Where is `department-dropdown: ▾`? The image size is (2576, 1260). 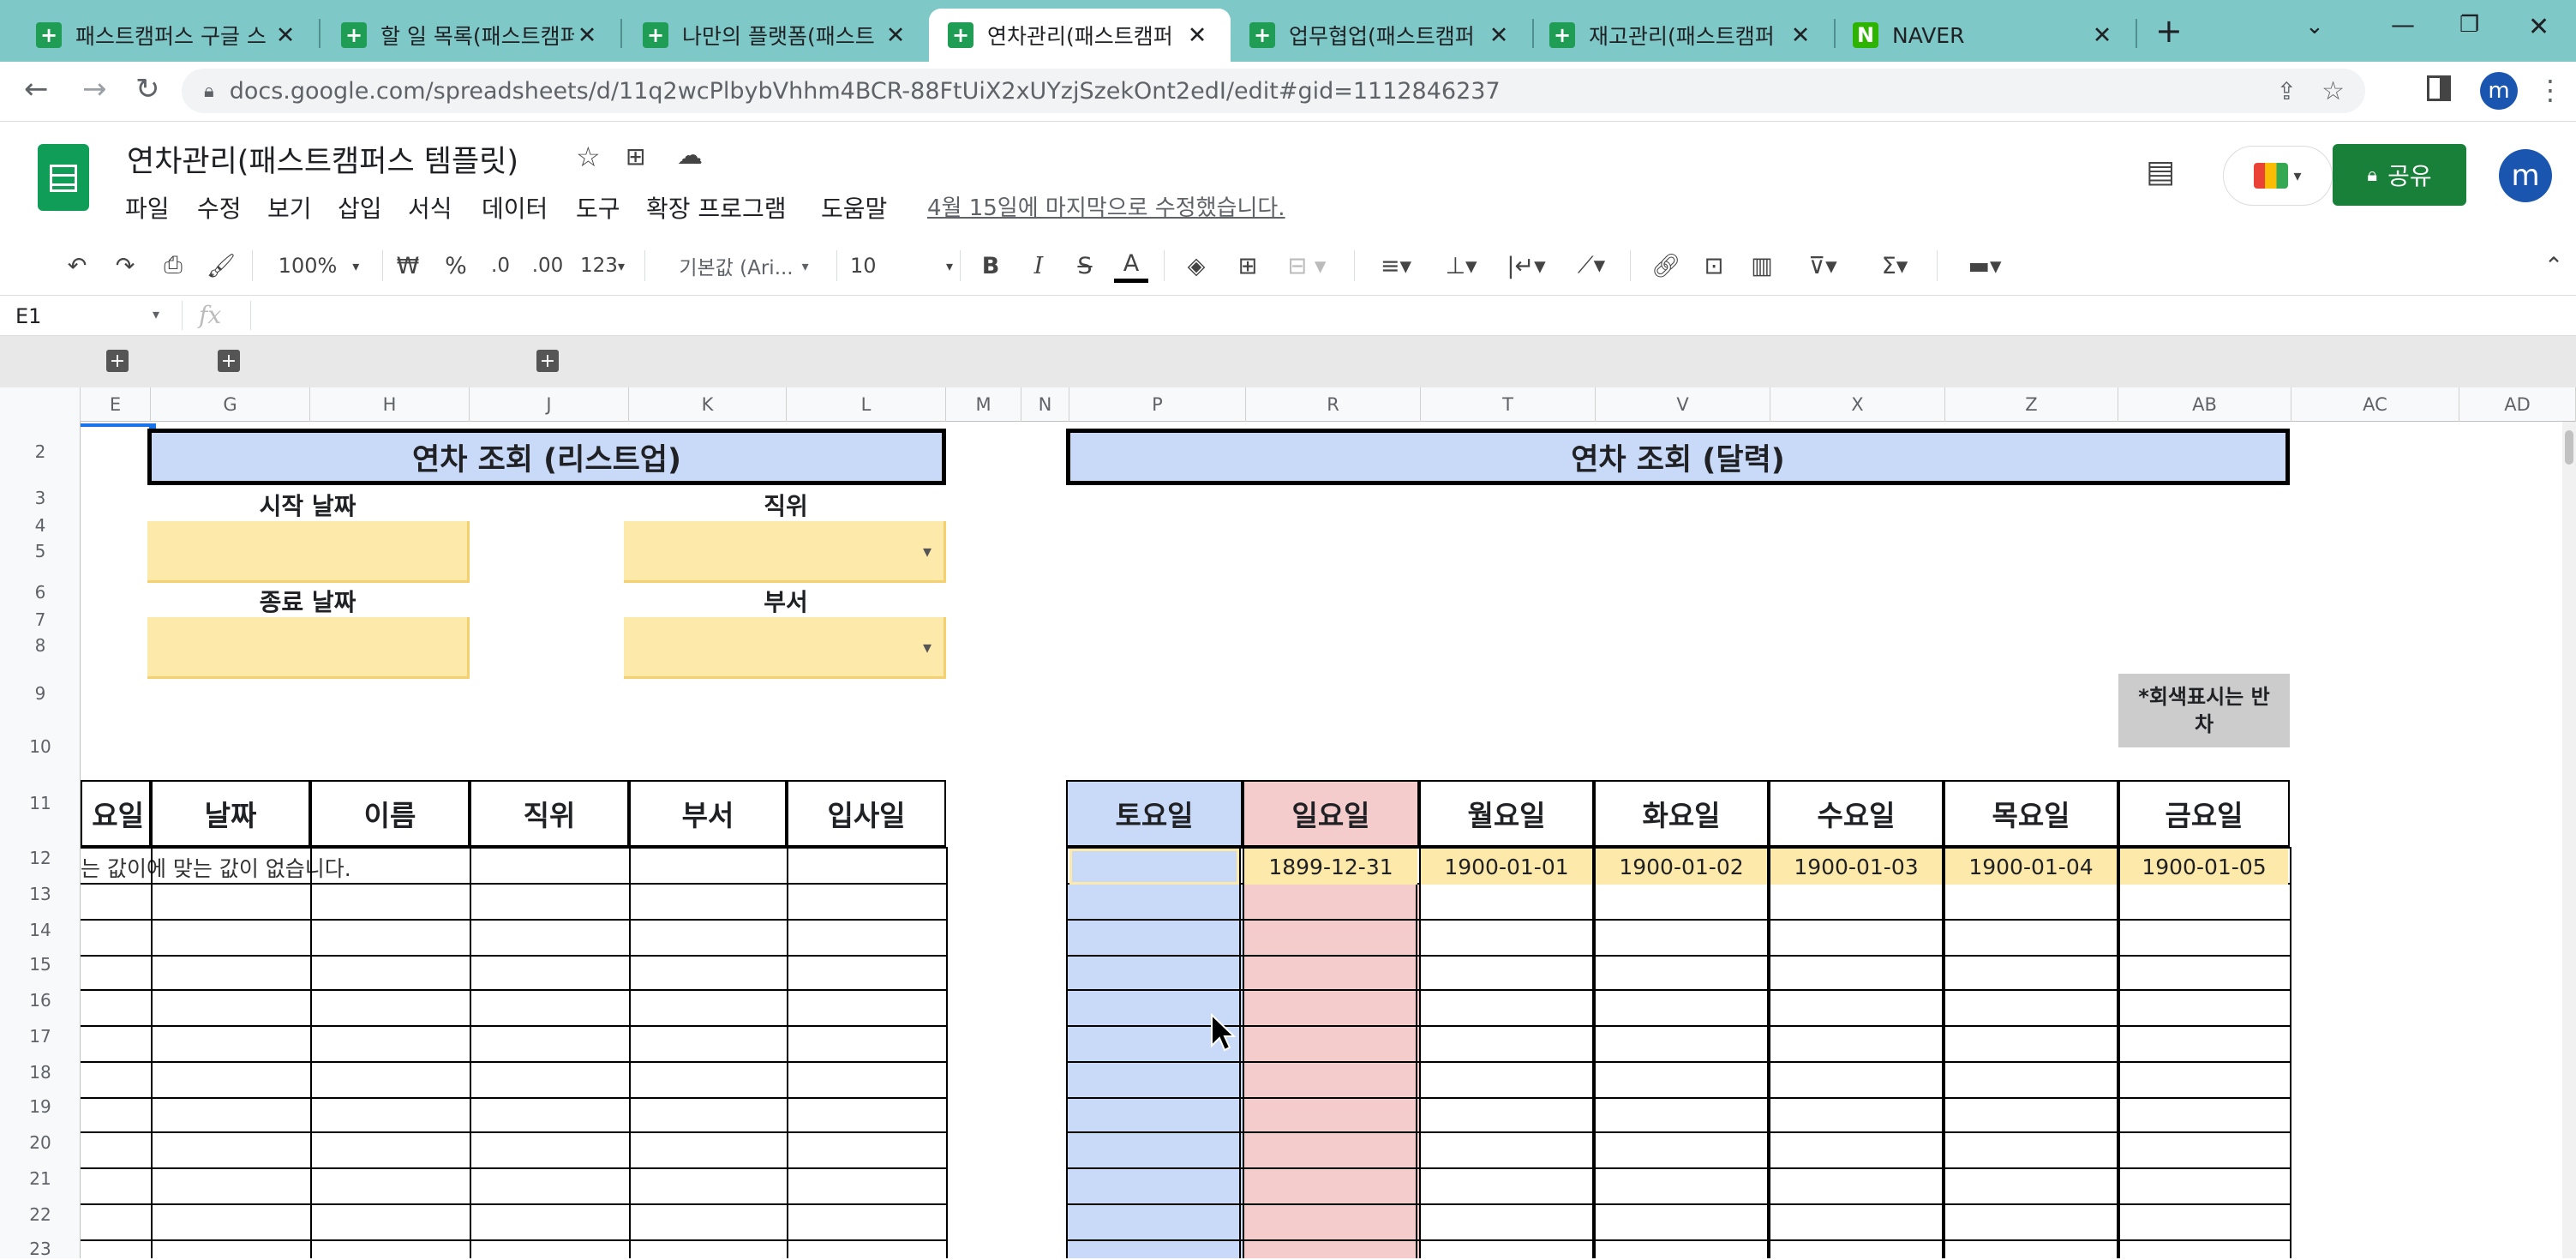
department-dropdown: ▾ is located at coordinates (785, 648).